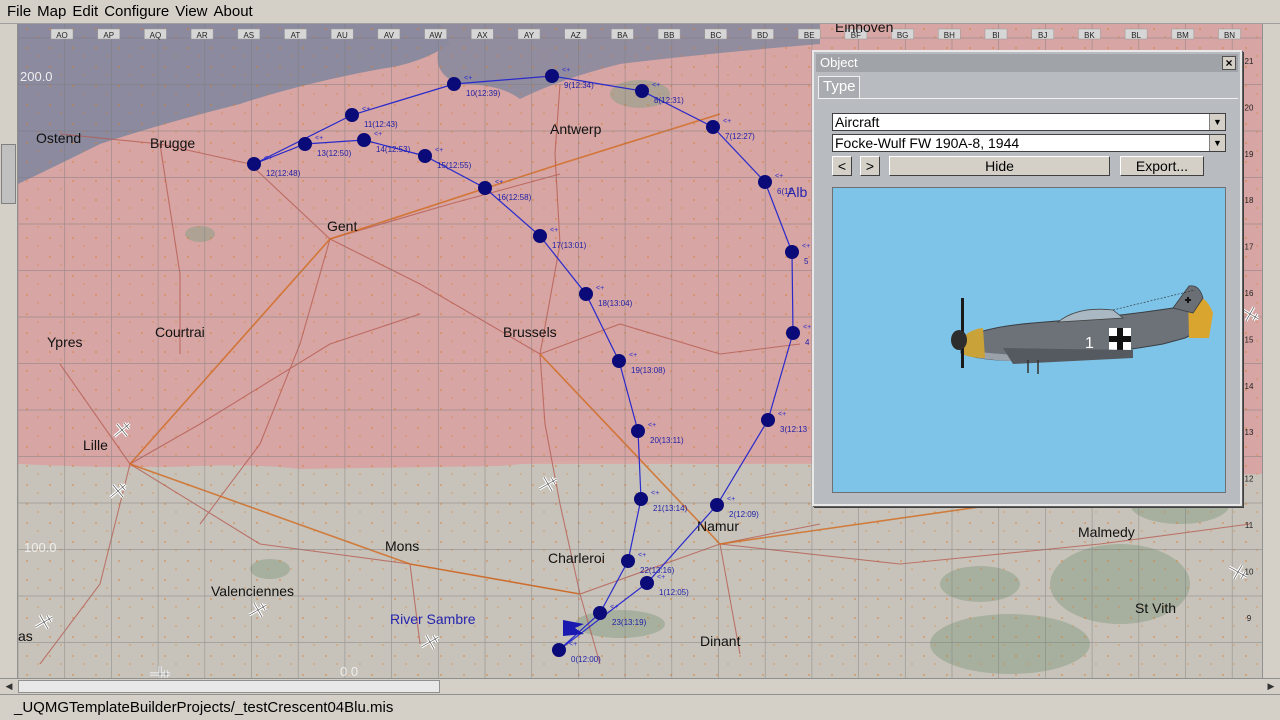 This screenshot has width=1280, height=720. I want to click on grid-column-label: AW, so click(435, 35).